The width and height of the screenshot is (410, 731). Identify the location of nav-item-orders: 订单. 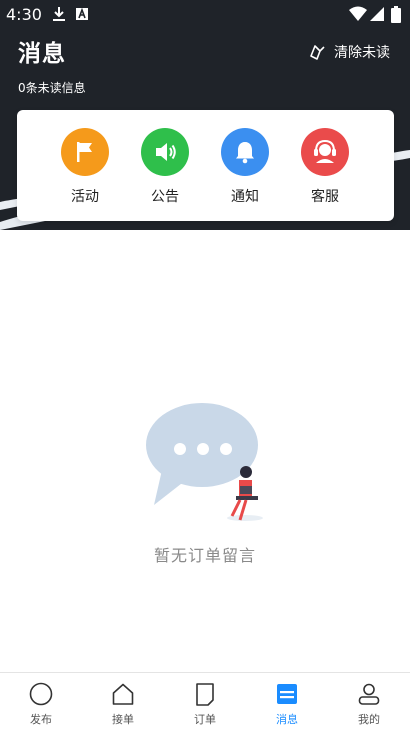
(205, 704).